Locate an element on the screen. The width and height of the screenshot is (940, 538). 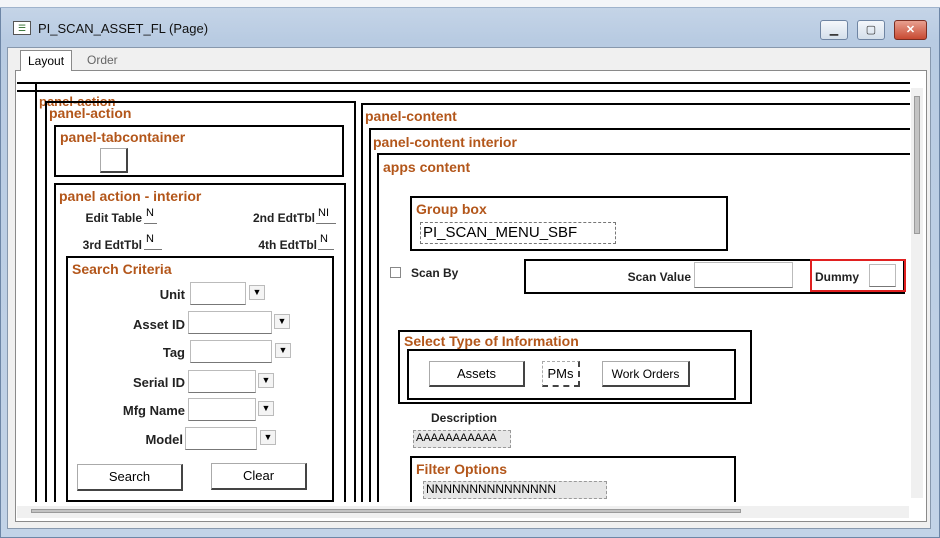
edt2-label: 2nd EdtTbl is located at coordinates (284, 218).